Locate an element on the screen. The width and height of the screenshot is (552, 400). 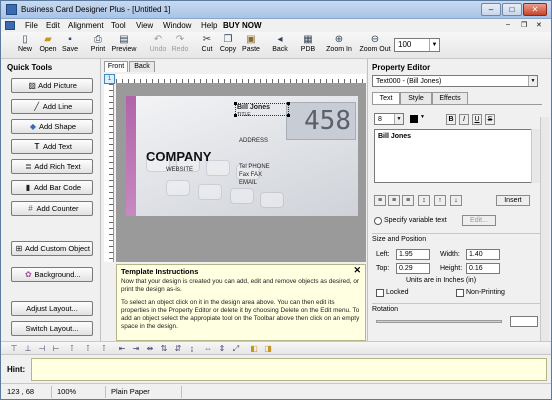
bring-front-icon: ◧ is located at coordinates (254, 349).